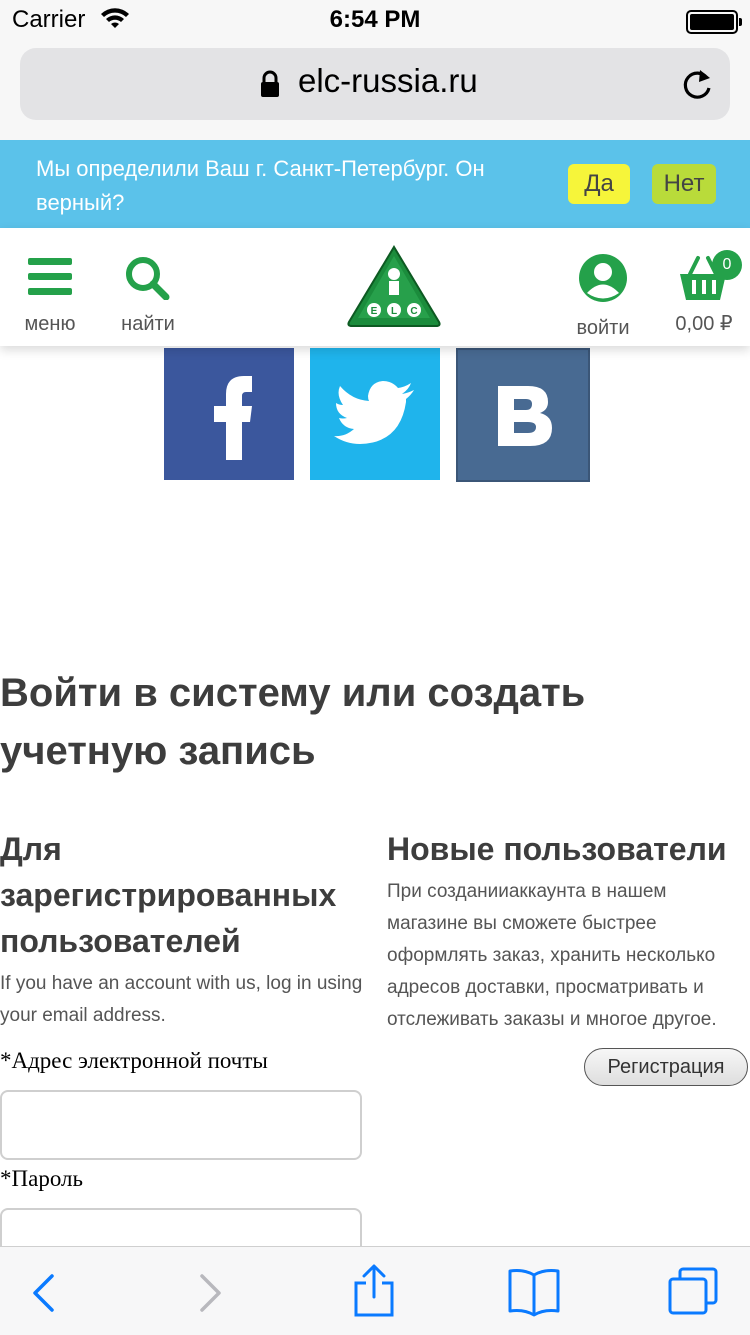 The image size is (750, 1335). Describe the element at coordinates (697, 84) in the screenshot. I see `reload-icon` at that location.